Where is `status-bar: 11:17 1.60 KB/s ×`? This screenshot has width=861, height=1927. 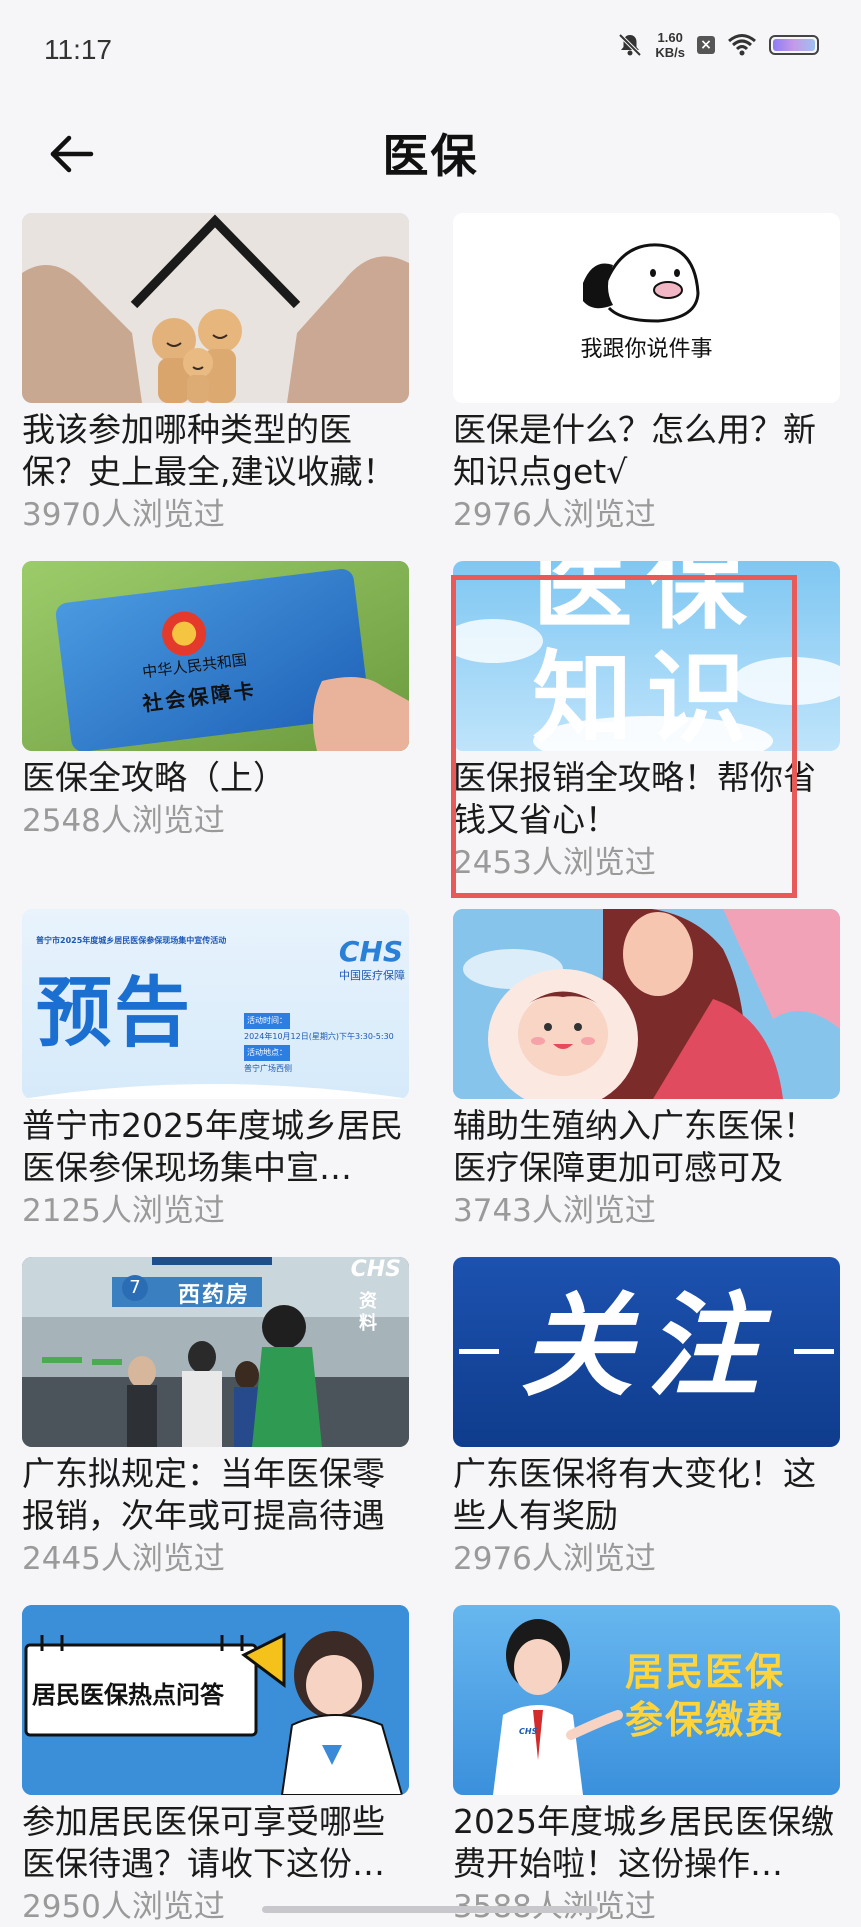 status-bar: 11:17 1.60 KB/s × is located at coordinates (430, 50).